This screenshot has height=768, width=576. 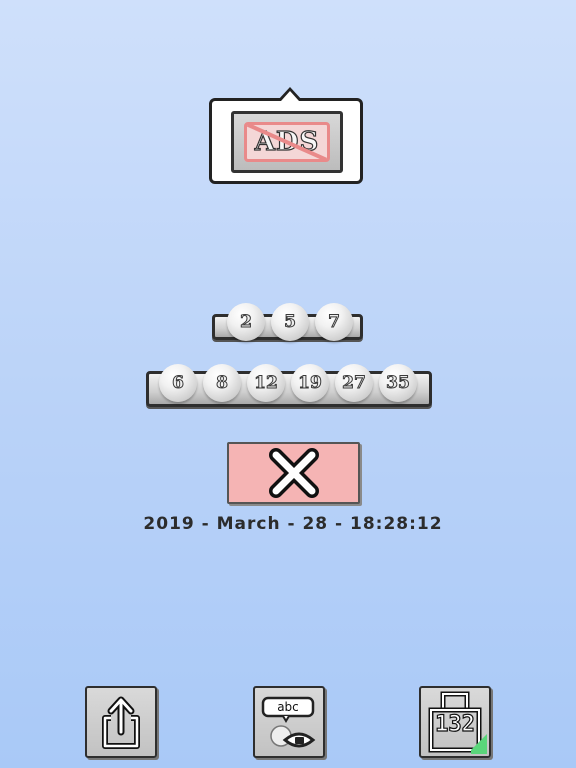 What do you see at coordinates (398, 383) in the screenshot?
I see `number-ball: 35` at bounding box center [398, 383].